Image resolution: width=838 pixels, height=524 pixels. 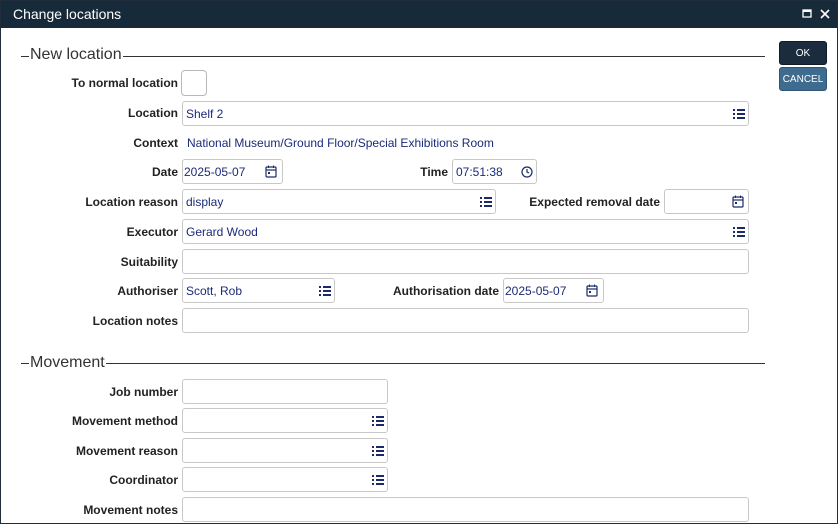 What do you see at coordinates (445, 291) in the screenshot?
I see `authorisation-date-label: Authorisation date` at bounding box center [445, 291].